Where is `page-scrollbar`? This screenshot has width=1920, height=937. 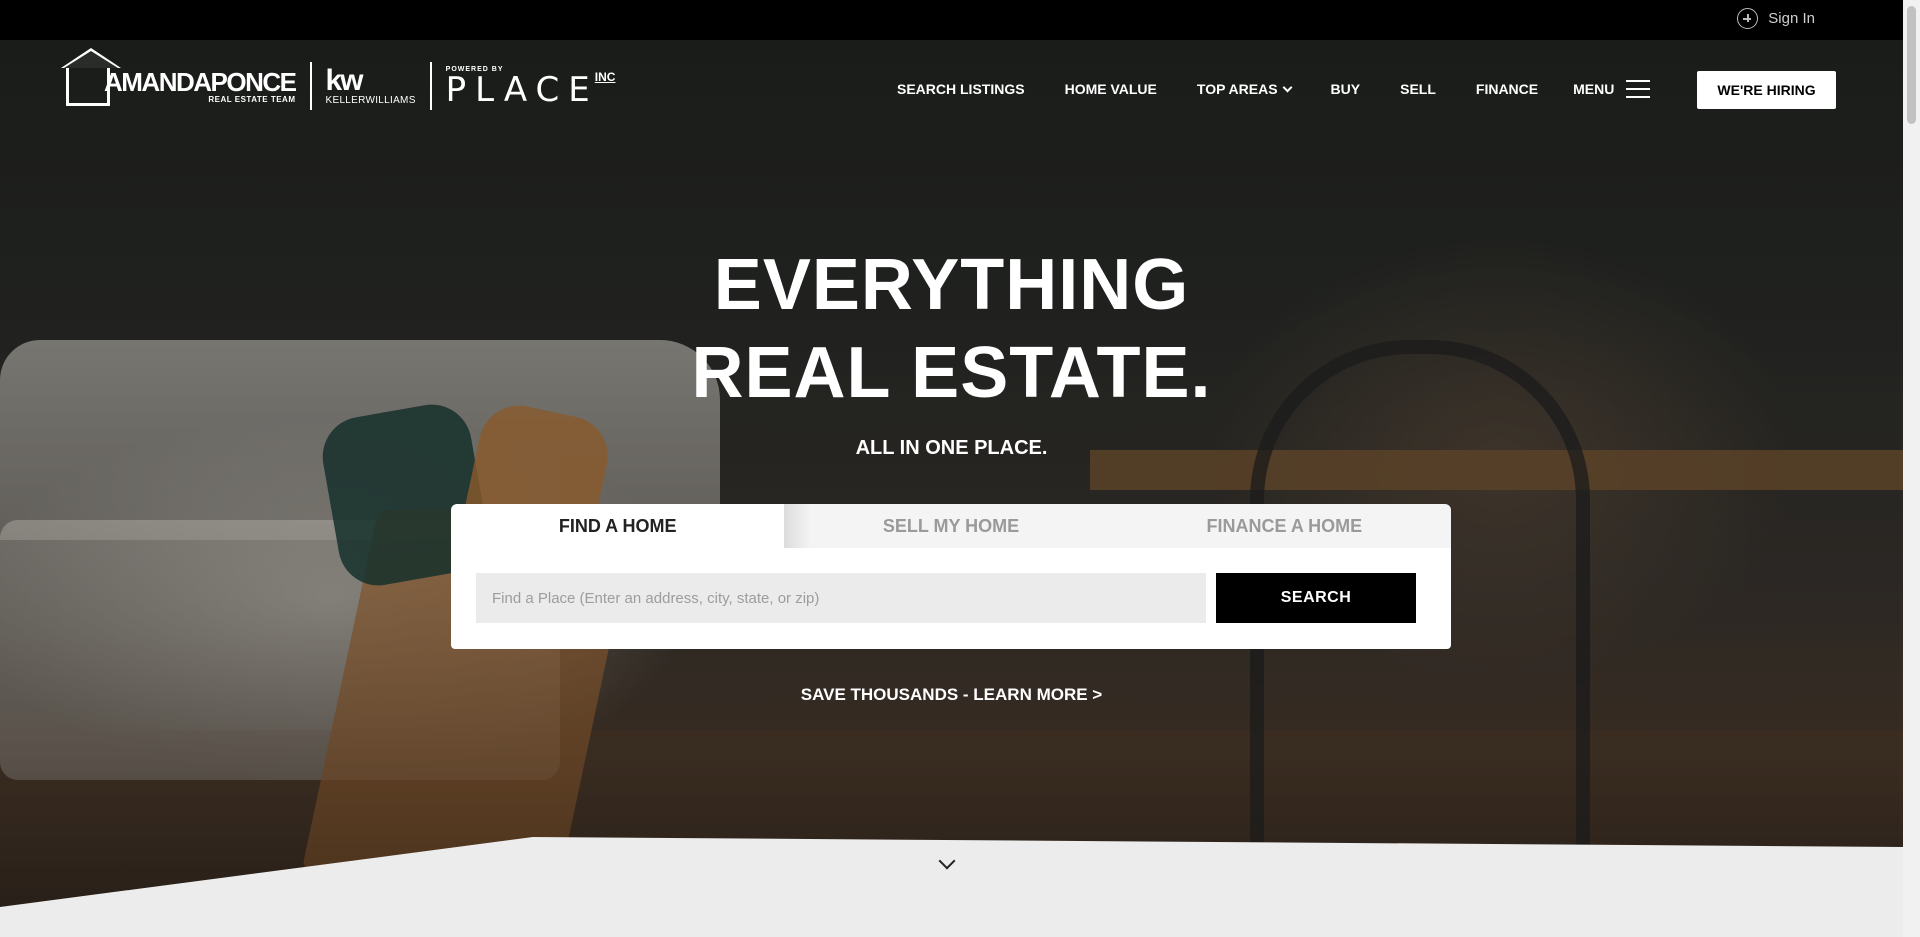 page-scrollbar is located at coordinates (1911, 468).